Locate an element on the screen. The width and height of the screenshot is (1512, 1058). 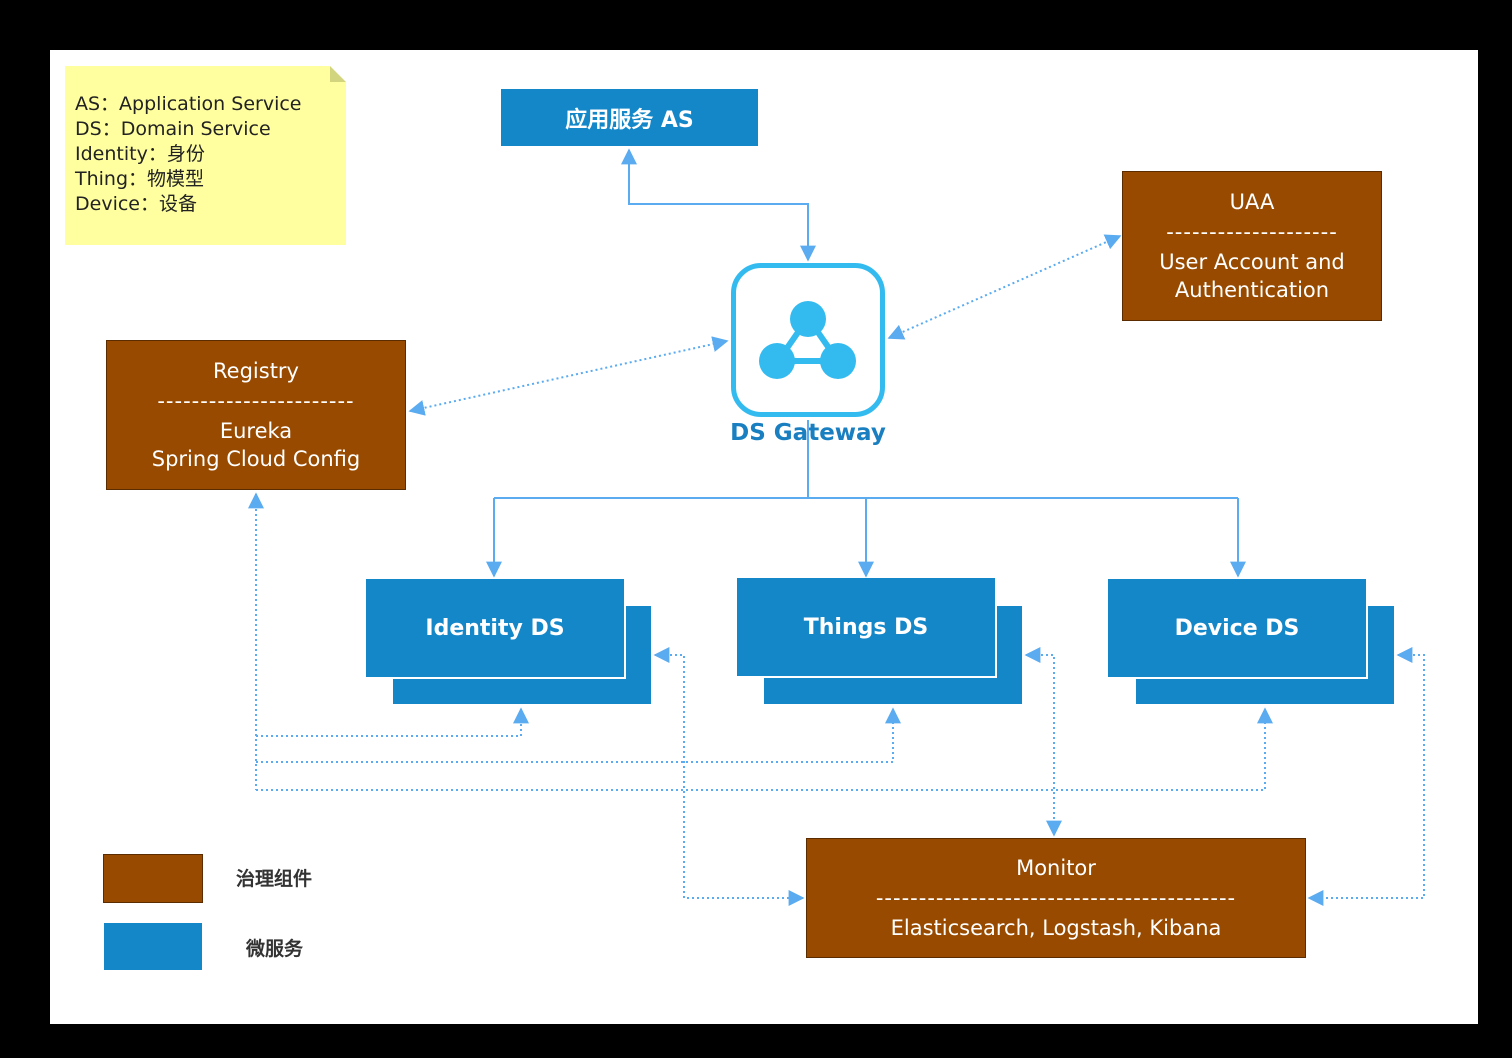
gateway-uaa-connector is located at coordinates (1004, 287).